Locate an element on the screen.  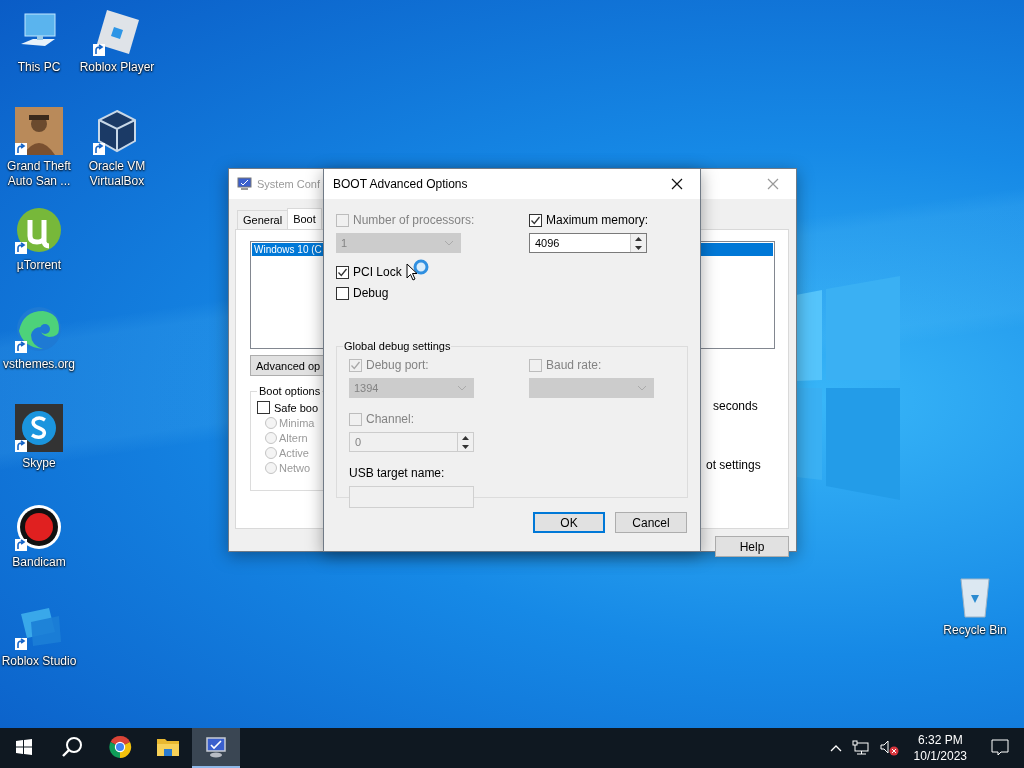
torrent-icon is located at coordinates (39, 230).